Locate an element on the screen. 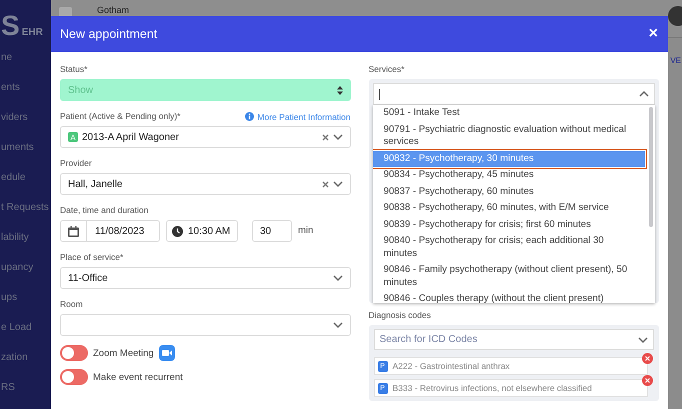 This screenshot has width=682, height=409. service-option: 90791 - Psychiatric diagnostic evaluation without medical services is located at coordinates (508, 136).